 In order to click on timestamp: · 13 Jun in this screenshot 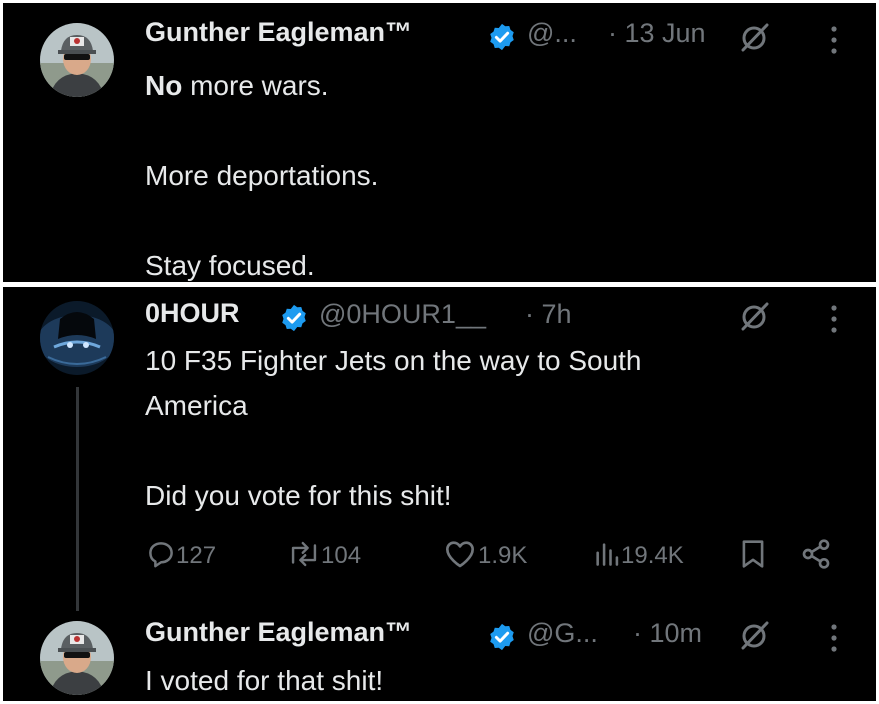, I will do `click(657, 33)`.